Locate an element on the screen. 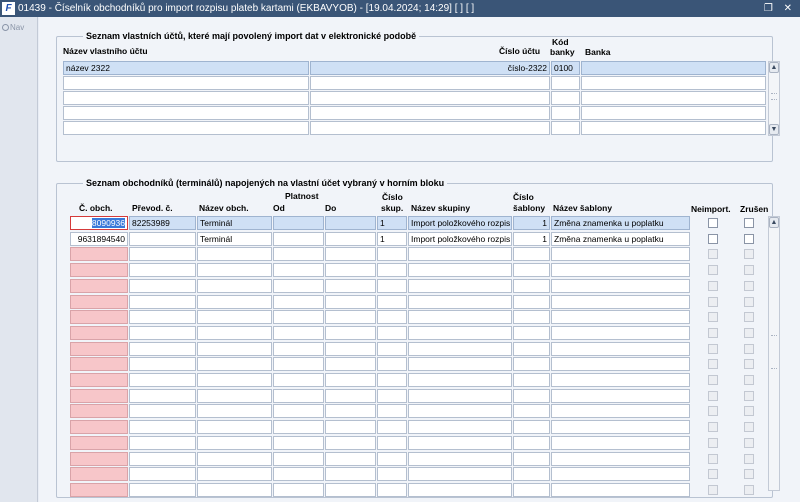  window-controls: ❐ ✕ is located at coordinates (780, 8).